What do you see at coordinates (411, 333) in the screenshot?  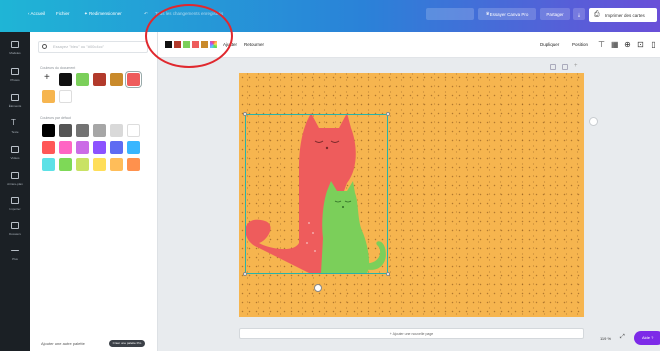 I see `add-page-button: + Ajouter une nouvelle page` at bounding box center [411, 333].